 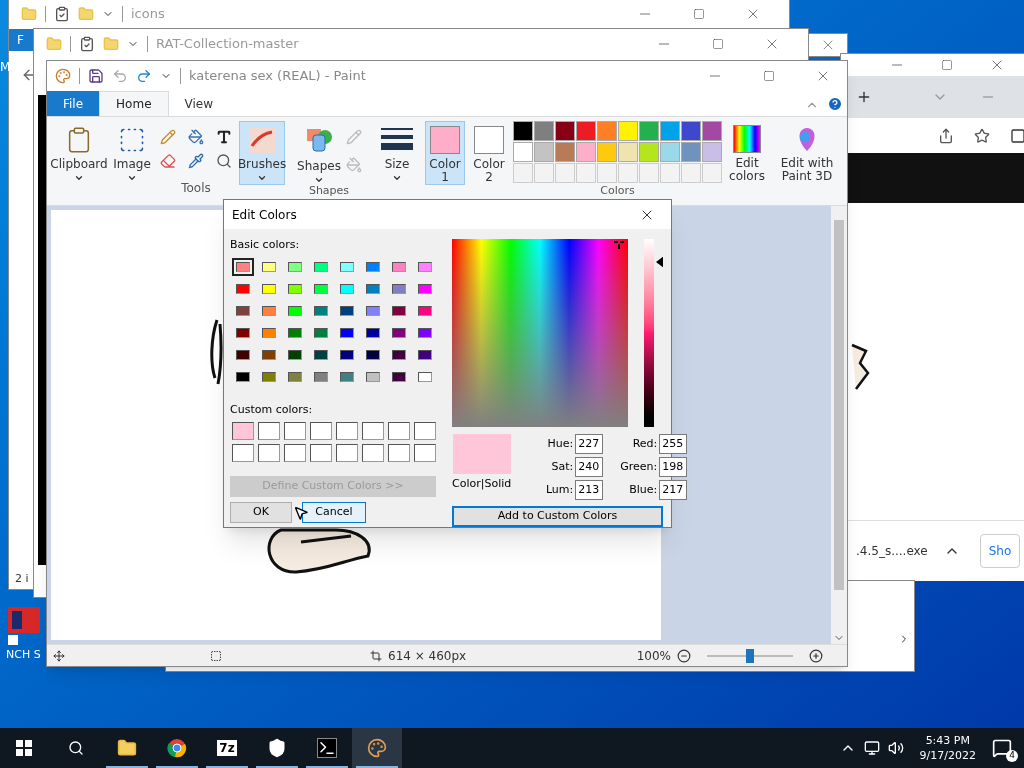 I want to click on add-to-custom-colors-button: Add to Custom Colors, so click(x=557, y=516).